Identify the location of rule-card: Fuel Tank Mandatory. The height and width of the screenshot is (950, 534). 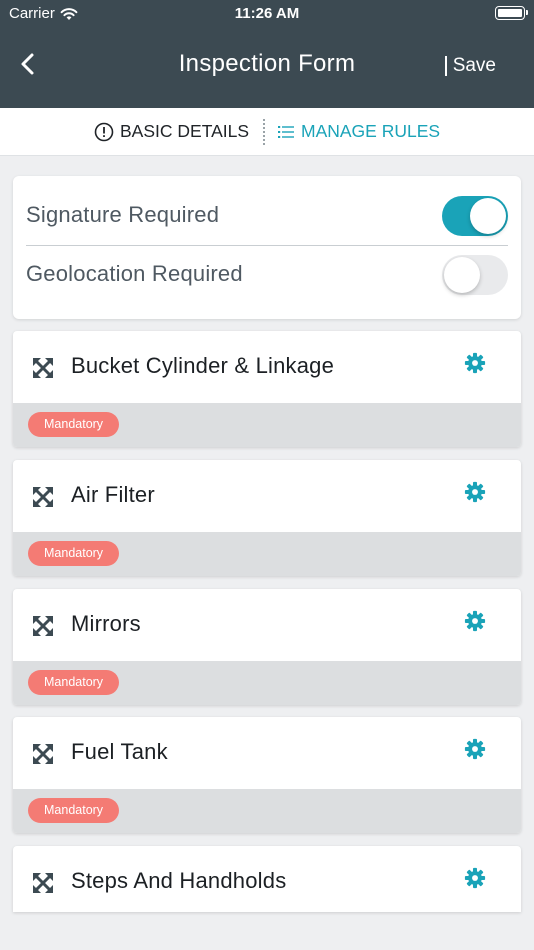
(267, 775).